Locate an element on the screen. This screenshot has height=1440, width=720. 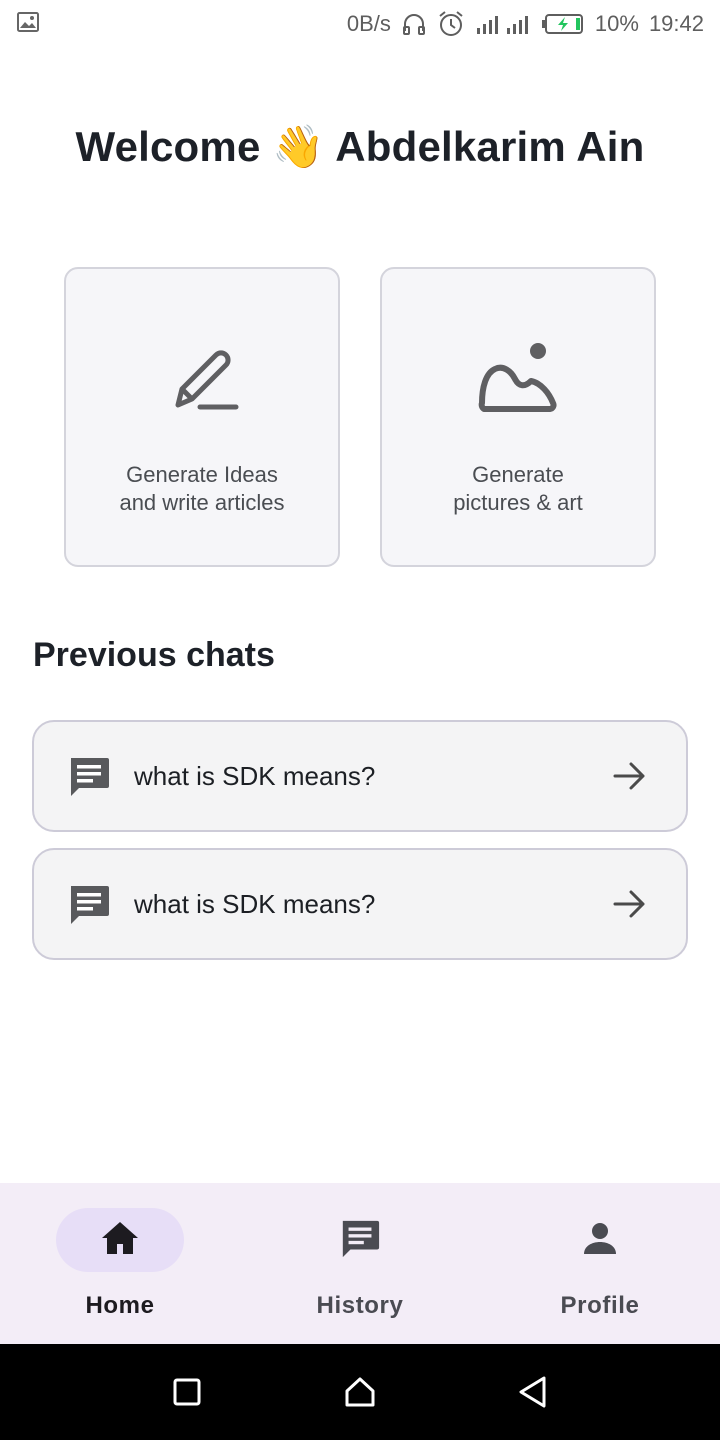
status-left is located at coordinates (28, 24).